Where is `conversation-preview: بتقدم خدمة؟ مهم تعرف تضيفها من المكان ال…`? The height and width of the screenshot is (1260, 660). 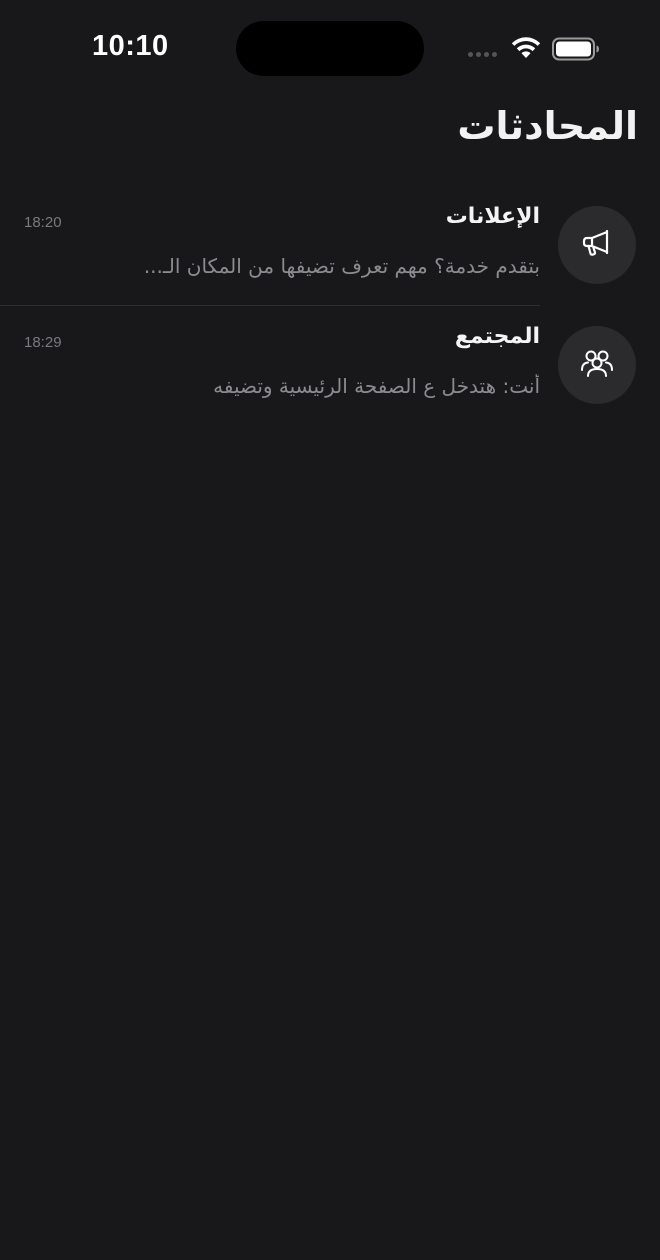
conversation-preview: بتقدم خدمة؟ مهم تعرف تضيفها من المكان ال… is located at coordinates (341, 266).